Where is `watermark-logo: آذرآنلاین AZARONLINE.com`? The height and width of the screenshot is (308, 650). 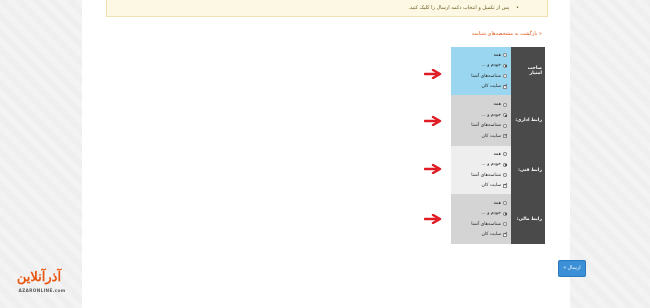 watermark-logo: آذرآنلاین AZARONLINE.com is located at coordinates (39, 287).